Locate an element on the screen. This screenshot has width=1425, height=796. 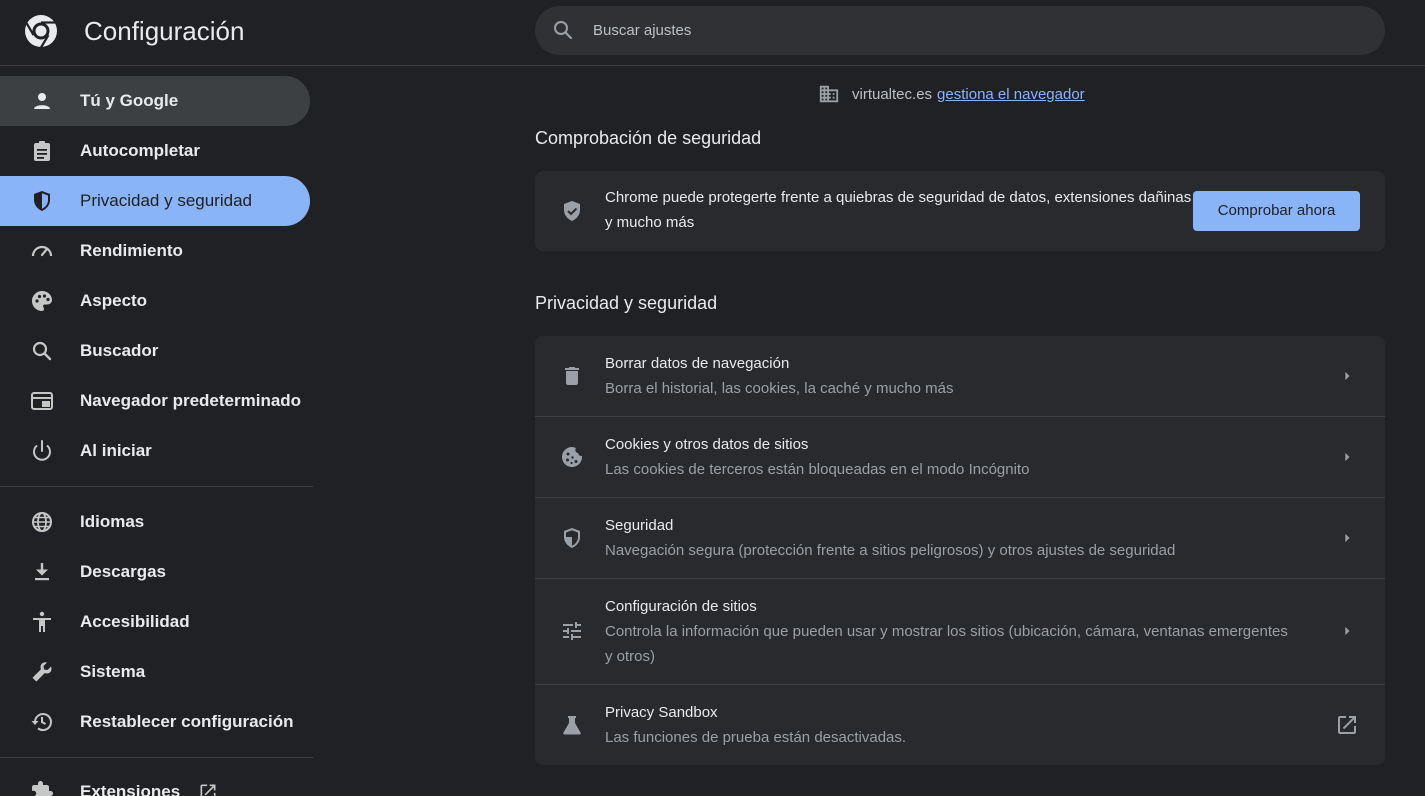
sidebar-item-autofill: Autocompletar is located at coordinates (155, 151).